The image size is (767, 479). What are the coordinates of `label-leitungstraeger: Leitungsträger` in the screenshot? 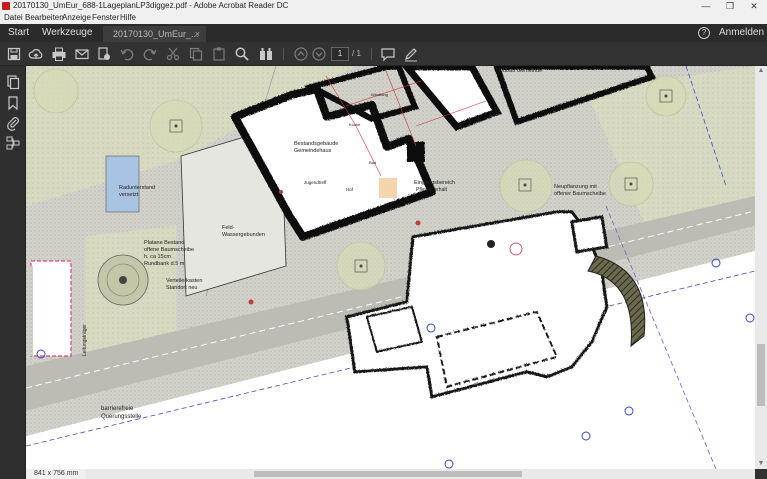 It's located at (85, 340).